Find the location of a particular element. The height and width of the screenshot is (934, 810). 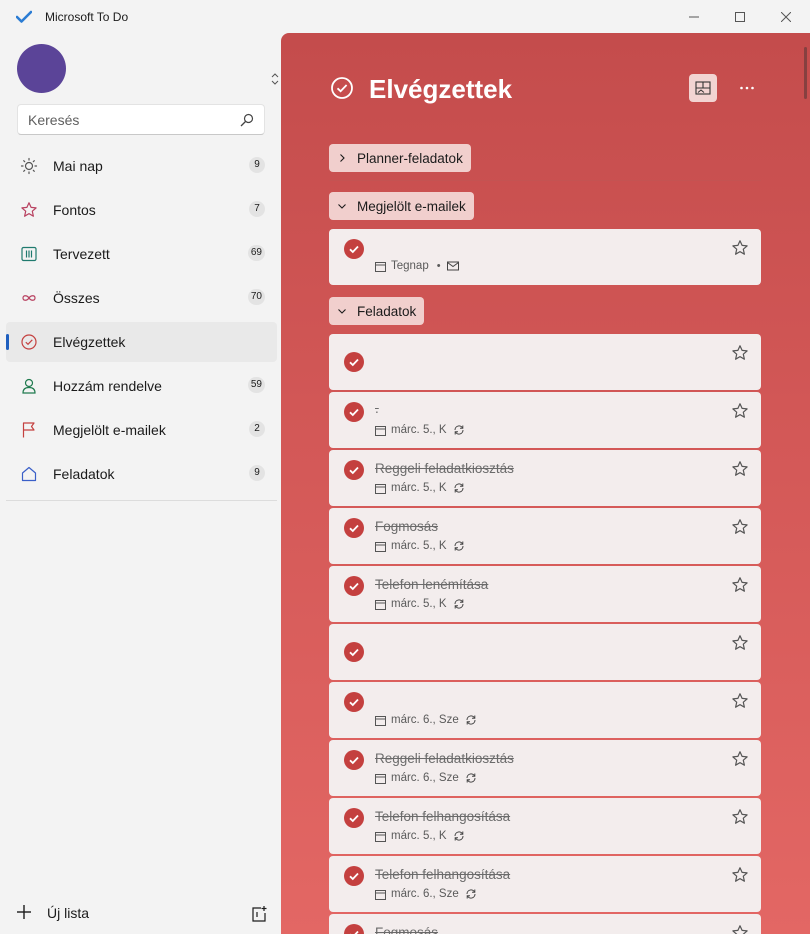

sidebar-item-assigned-to-me: Hozzám rendelve 59 is located at coordinates (141, 386).